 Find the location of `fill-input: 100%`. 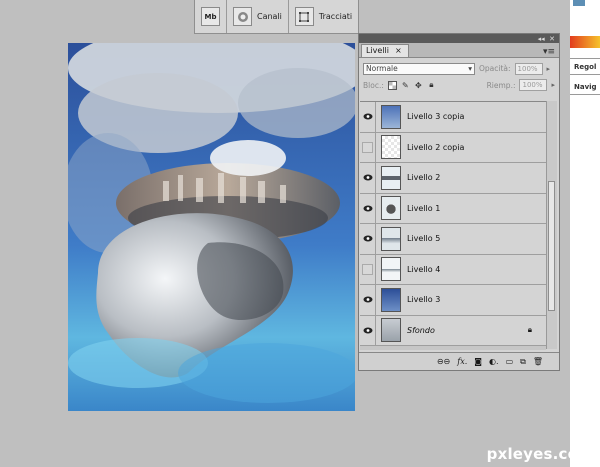

fill-input: 100% is located at coordinates (533, 85).